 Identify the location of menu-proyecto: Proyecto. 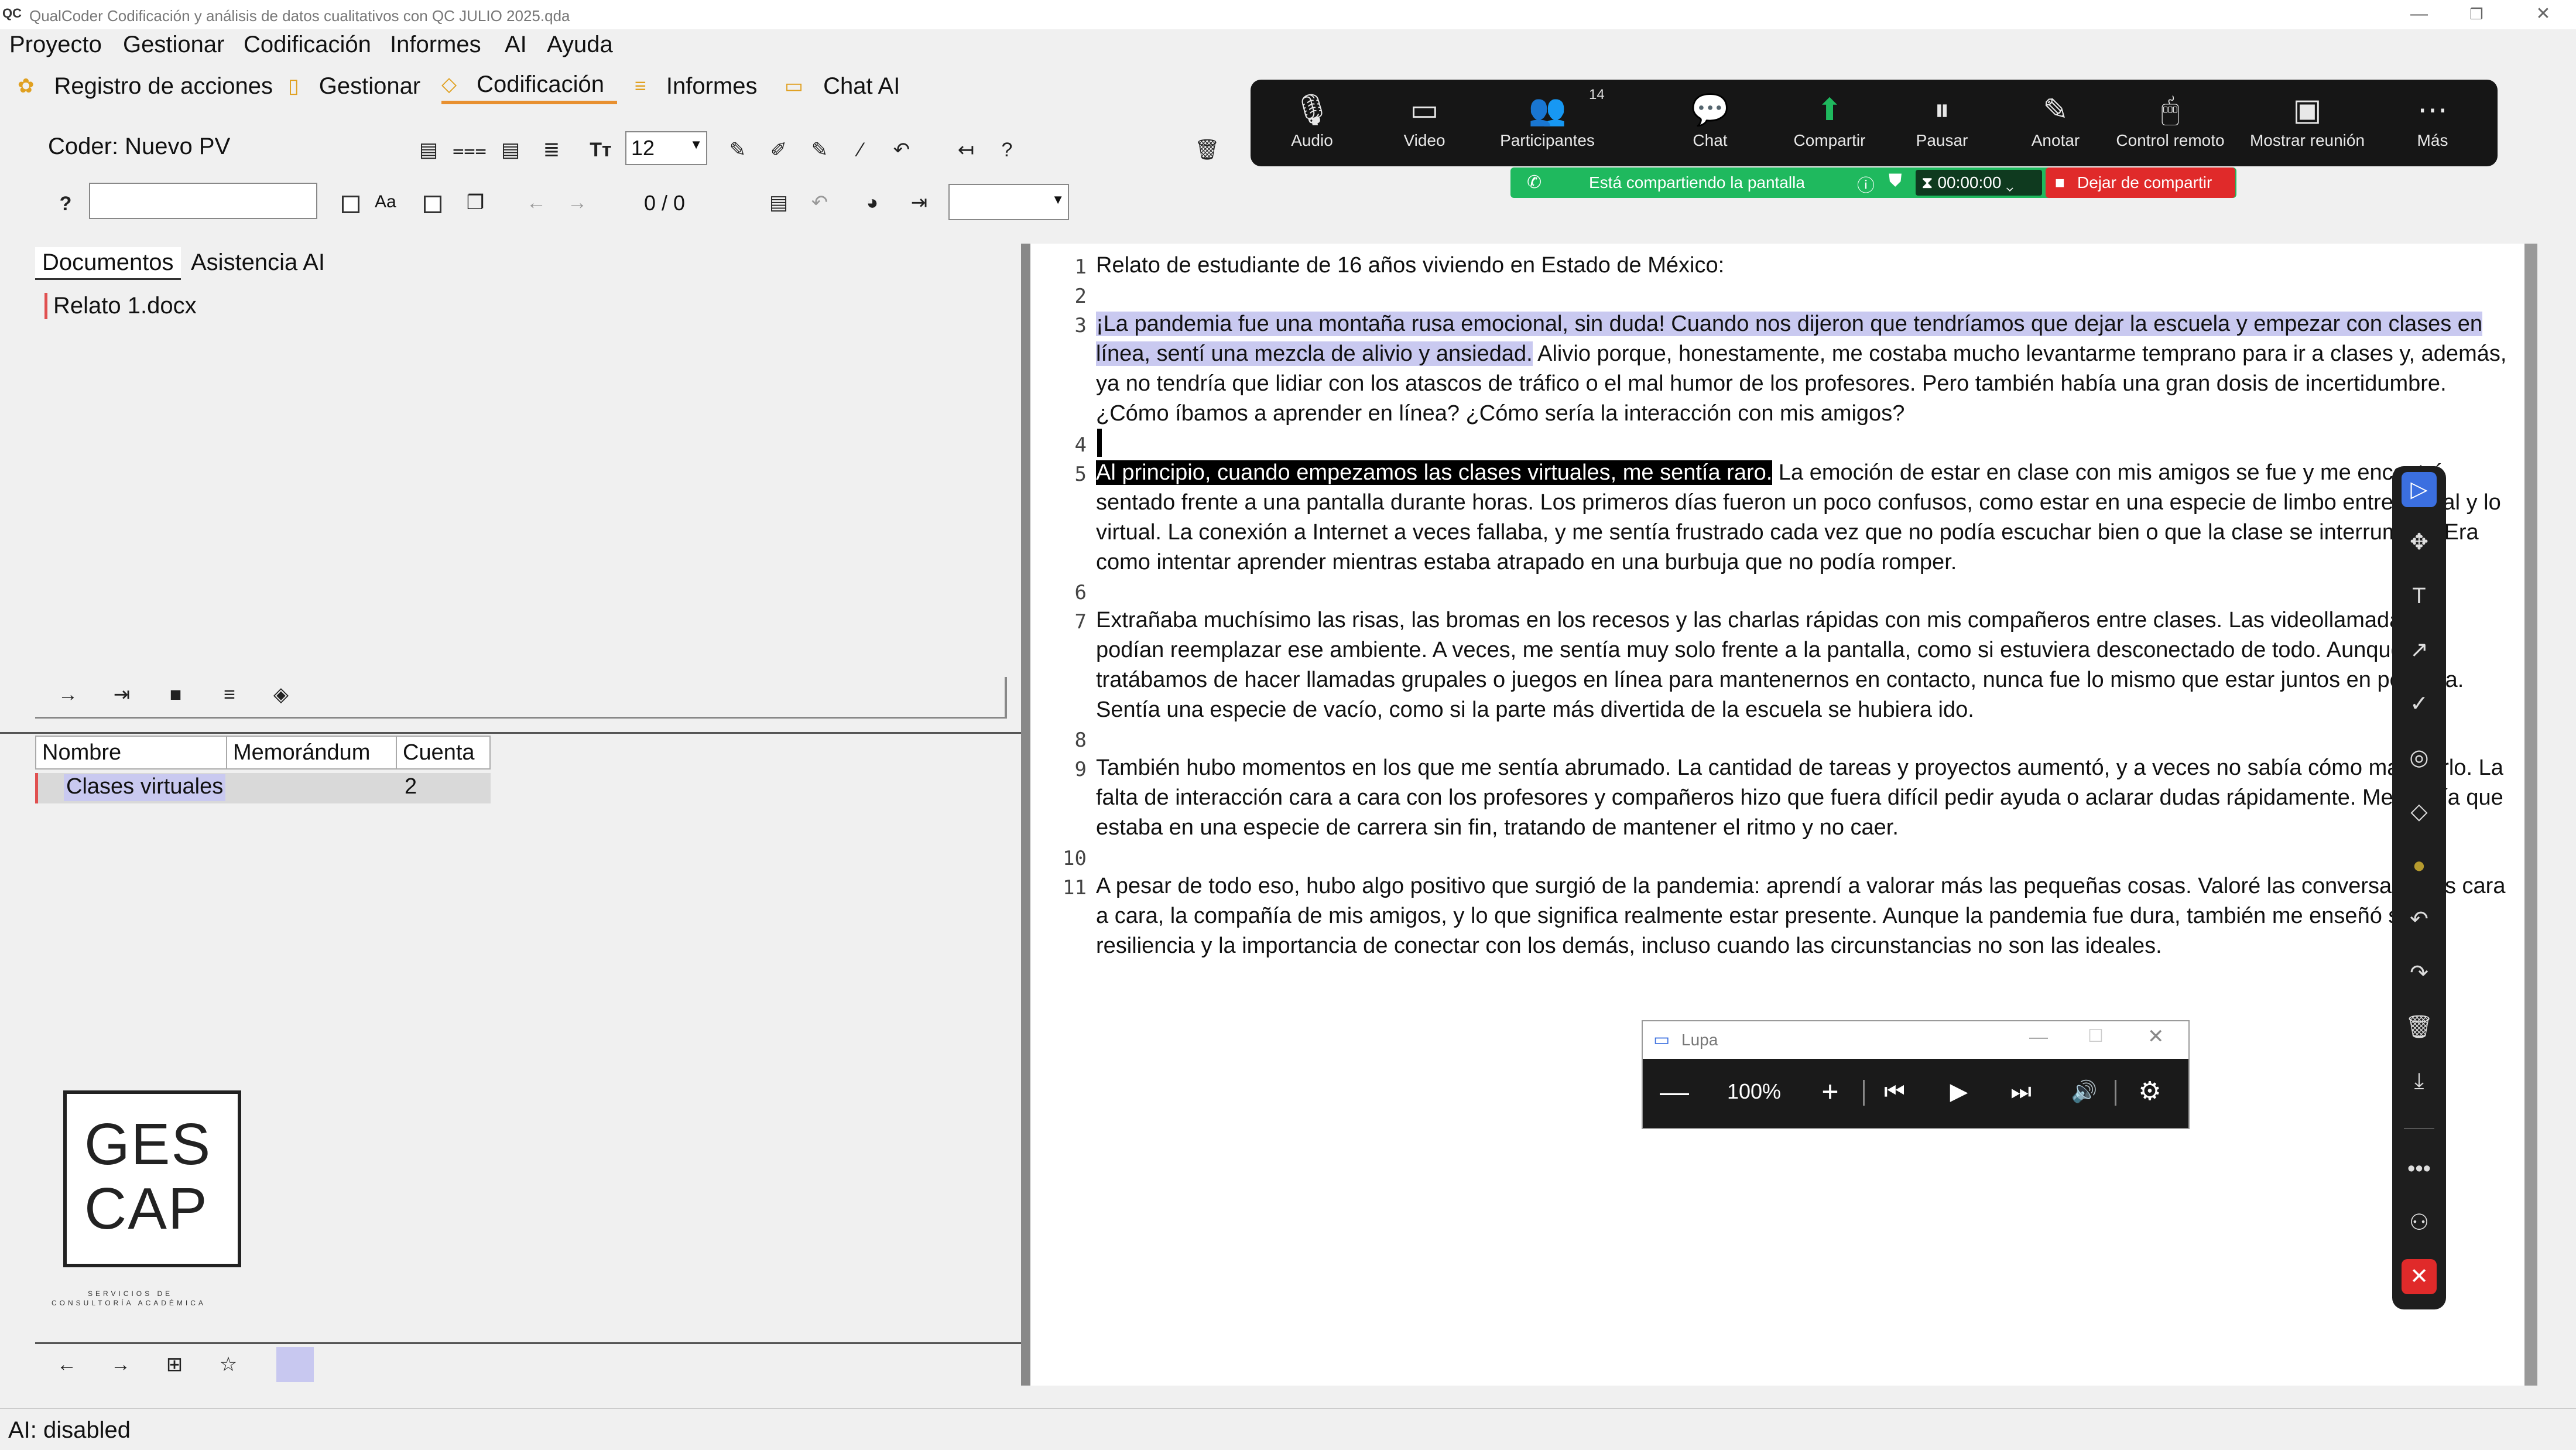
(55, 45).